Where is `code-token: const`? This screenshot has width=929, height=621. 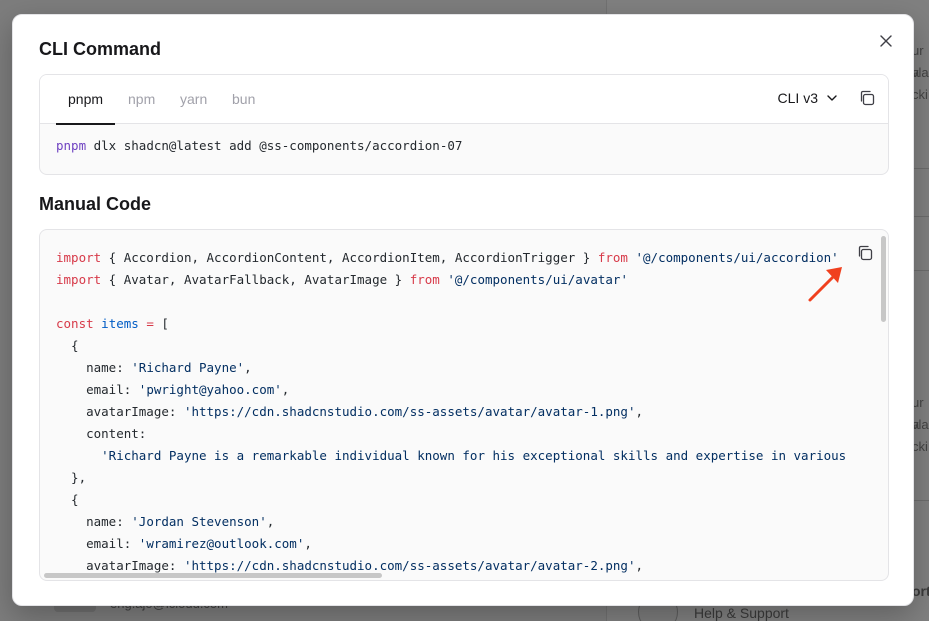
code-token: const is located at coordinates (75, 323).